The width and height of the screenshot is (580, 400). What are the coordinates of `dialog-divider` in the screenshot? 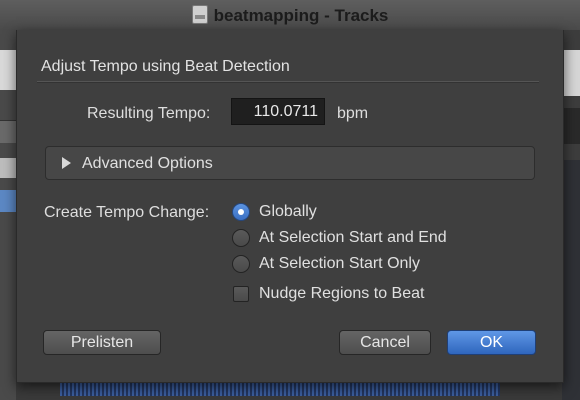 It's located at (288, 82).